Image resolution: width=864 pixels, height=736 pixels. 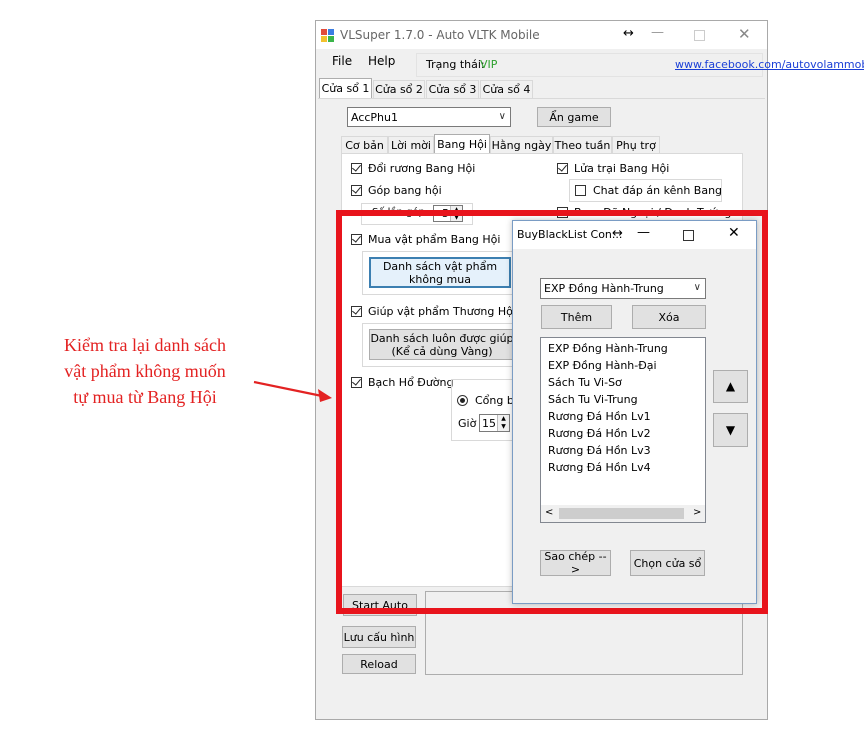 I want to click on account-select-value: AccPhu1, so click(x=375, y=117).